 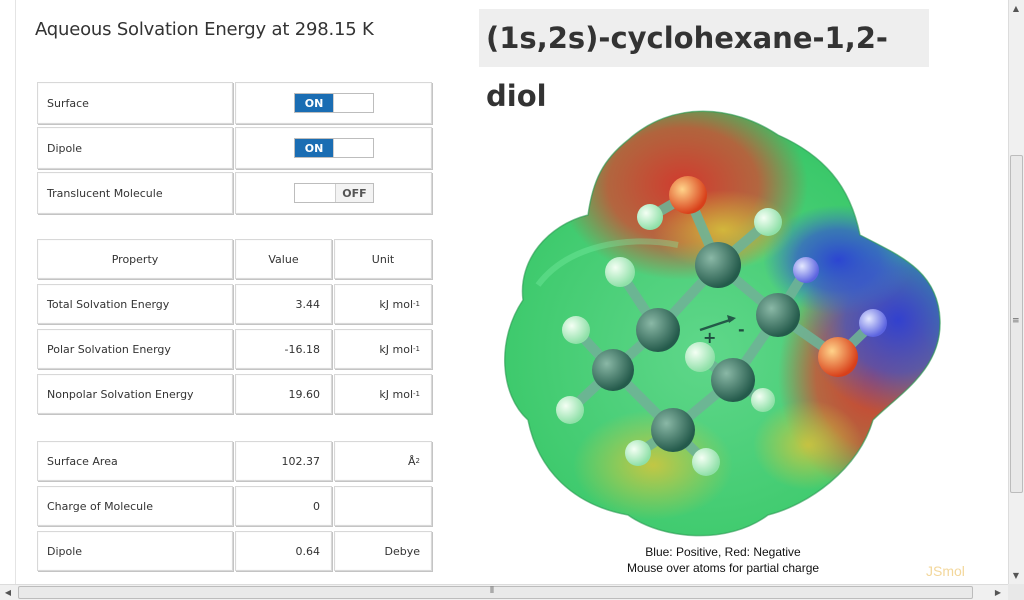 I want to click on vertical-scrollbar: ▲ ≡ ▼, so click(x=1016, y=292).